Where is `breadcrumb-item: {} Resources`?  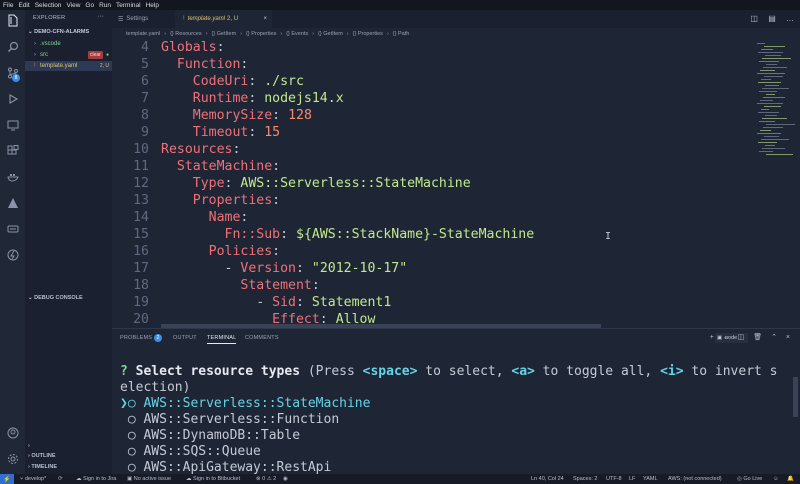 breadcrumb-item: {} Resources is located at coordinates (186, 34).